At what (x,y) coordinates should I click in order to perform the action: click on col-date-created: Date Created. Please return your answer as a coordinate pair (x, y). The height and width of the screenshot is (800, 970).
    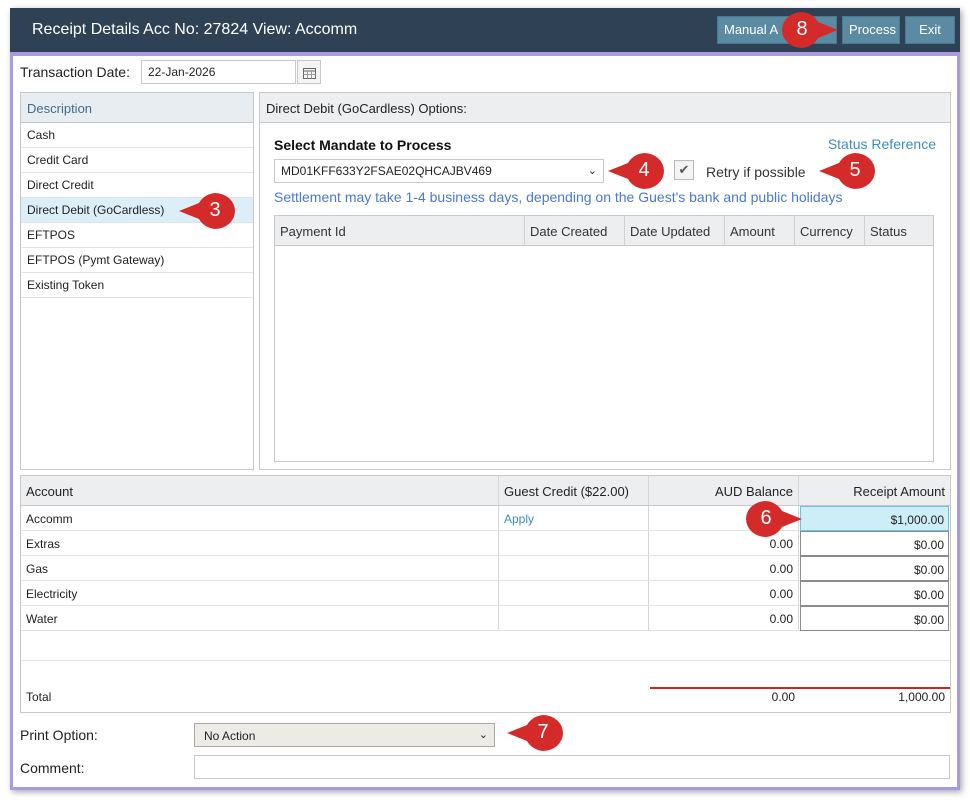
    Looking at the image, I should click on (575, 230).